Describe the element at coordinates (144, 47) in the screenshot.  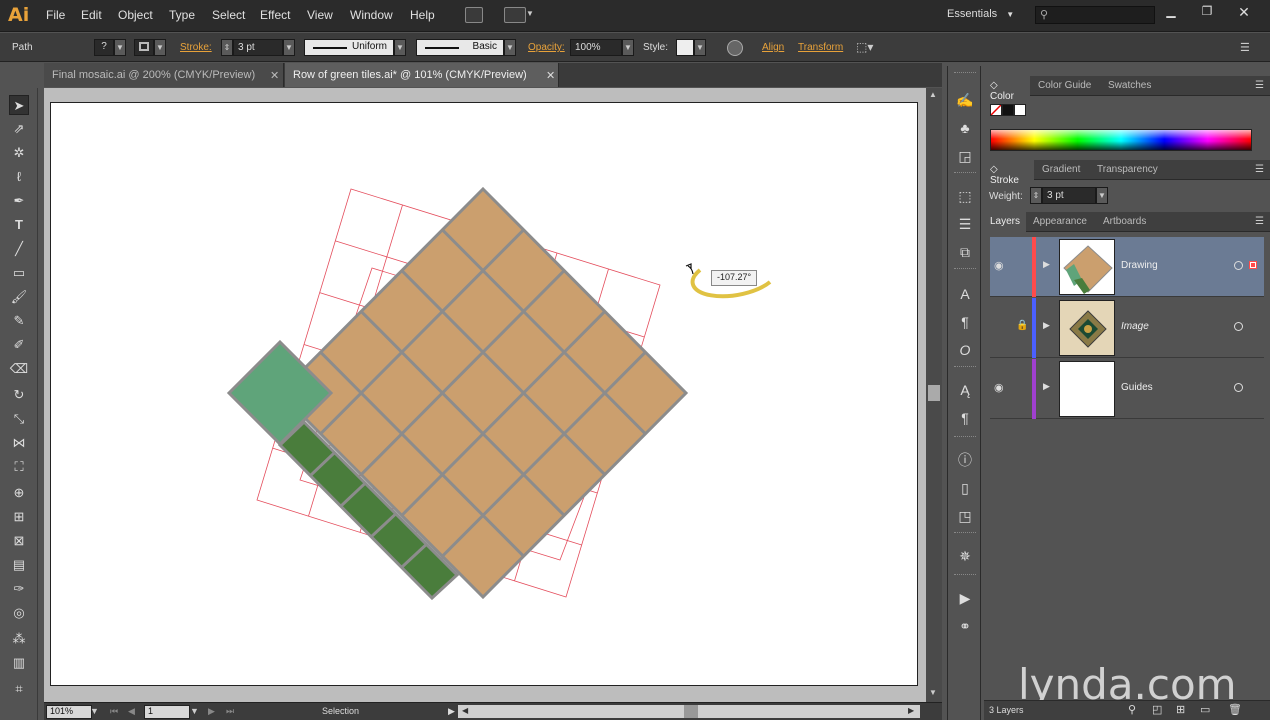
I see `stroke-swatch` at that location.